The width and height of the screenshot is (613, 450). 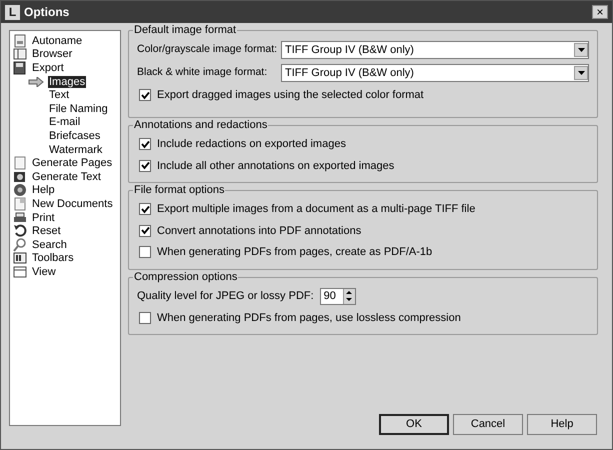 I want to click on group-title: Annotations and redactions, so click(x=200, y=125).